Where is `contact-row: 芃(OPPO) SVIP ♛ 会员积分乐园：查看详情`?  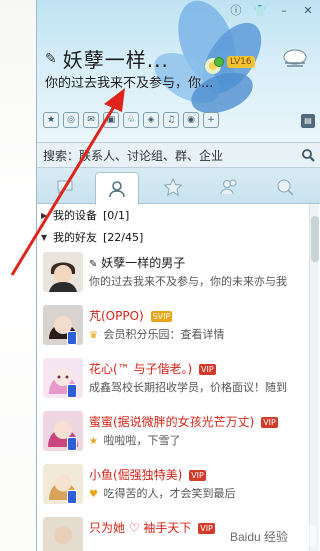
contact-row: 芃(OPPO) SVIP ♛ 会员积分乐园：查看详情 is located at coordinates (172, 327).